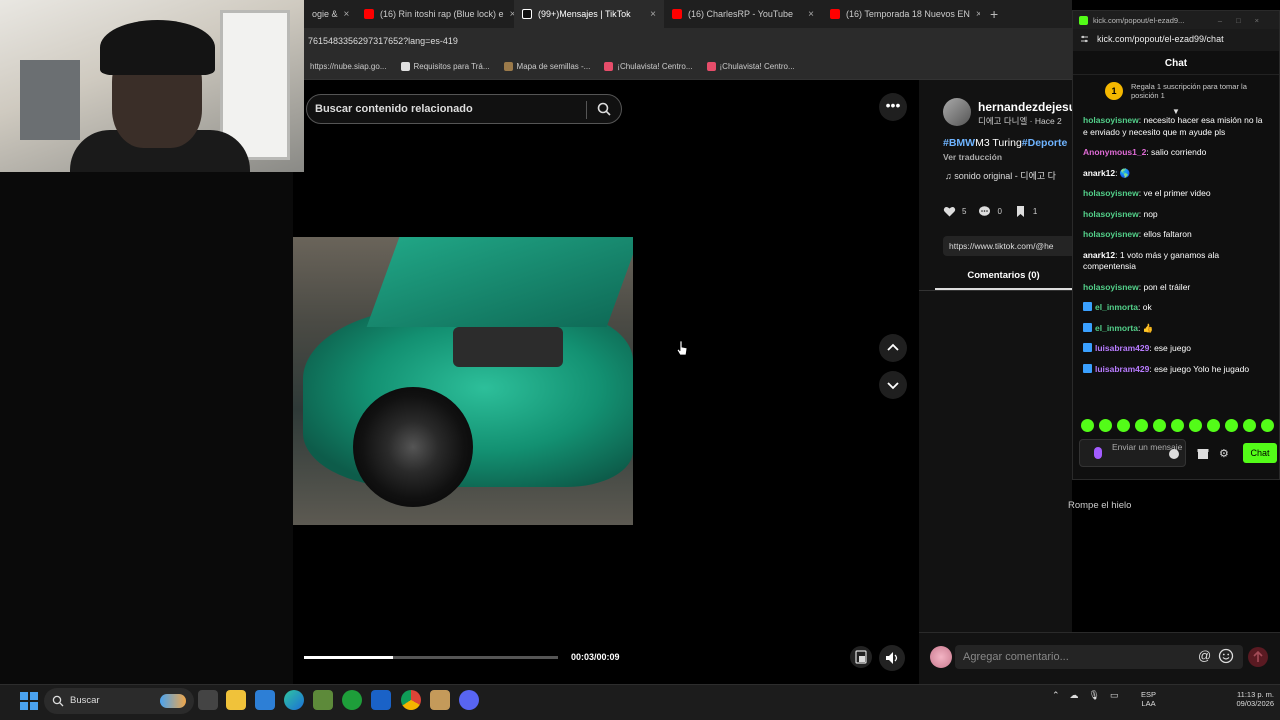 The width and height of the screenshot is (1280, 720). I want to click on copy-link-field: https://www.tiktok.com/@he, so click(1018, 246).